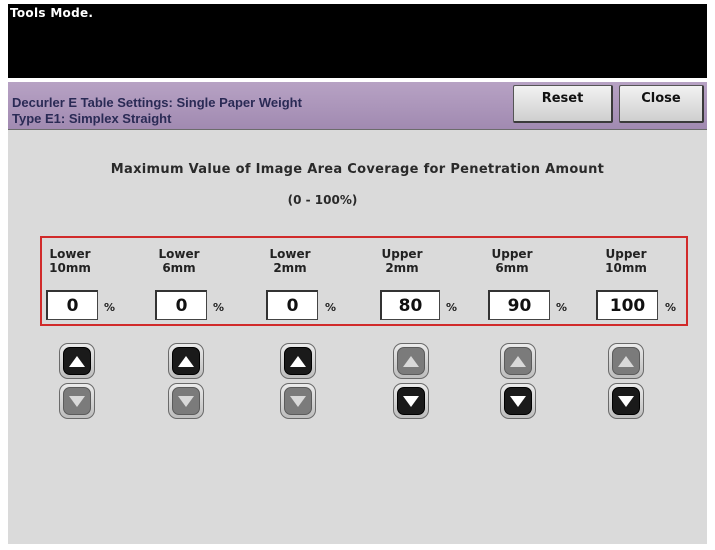 The image size is (715, 550). I want to click on reset-button: Reset, so click(563, 104).